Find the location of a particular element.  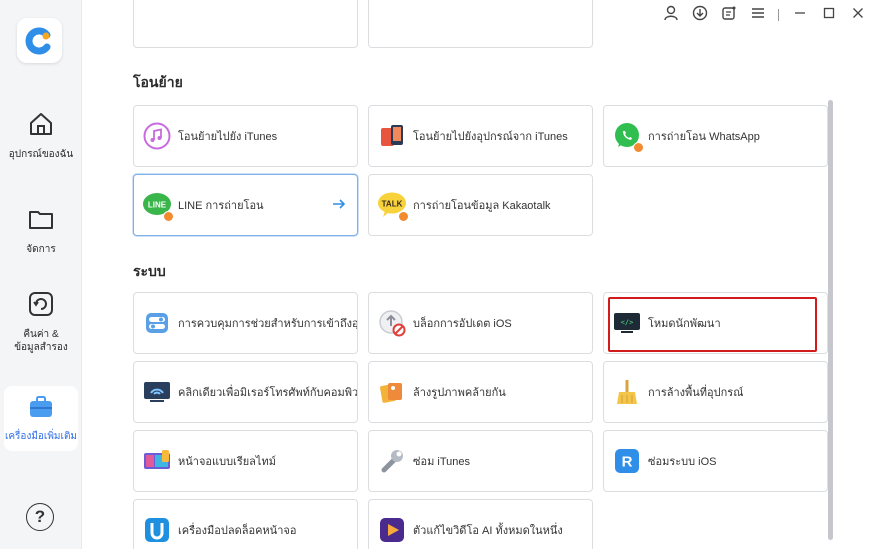

close-button is located at coordinates (857, 15).